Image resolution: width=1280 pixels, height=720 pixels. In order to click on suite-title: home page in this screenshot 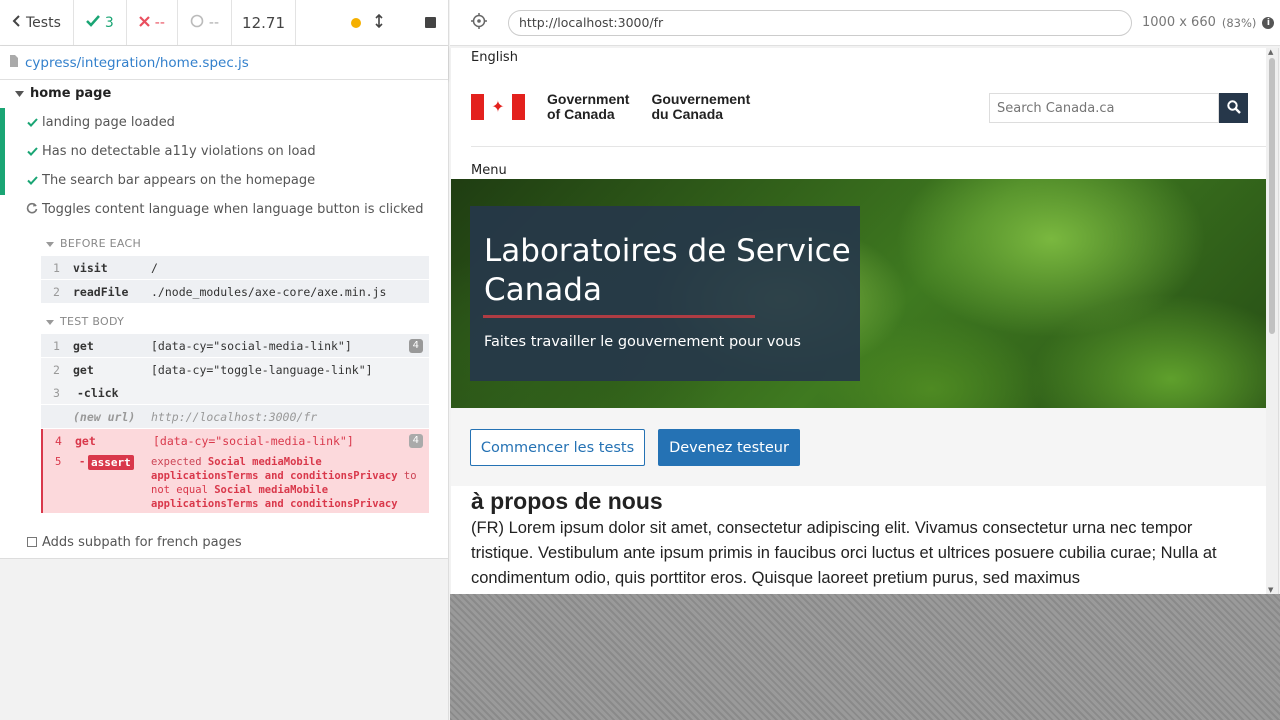, I will do `click(63, 93)`.